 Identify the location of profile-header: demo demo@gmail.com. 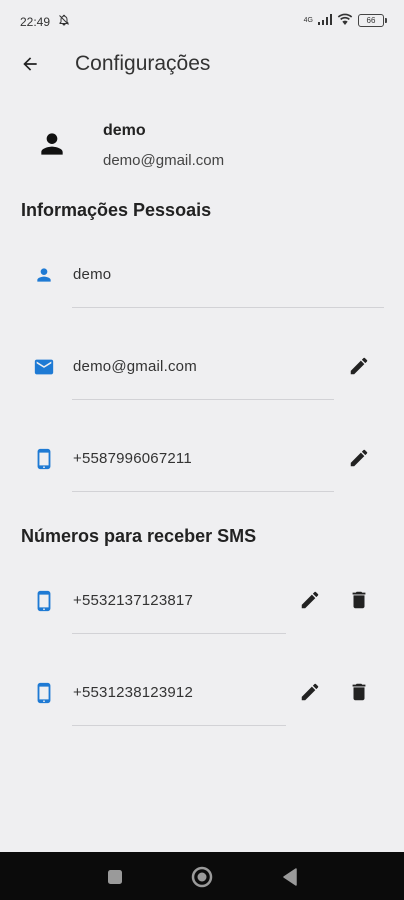
(202, 145).